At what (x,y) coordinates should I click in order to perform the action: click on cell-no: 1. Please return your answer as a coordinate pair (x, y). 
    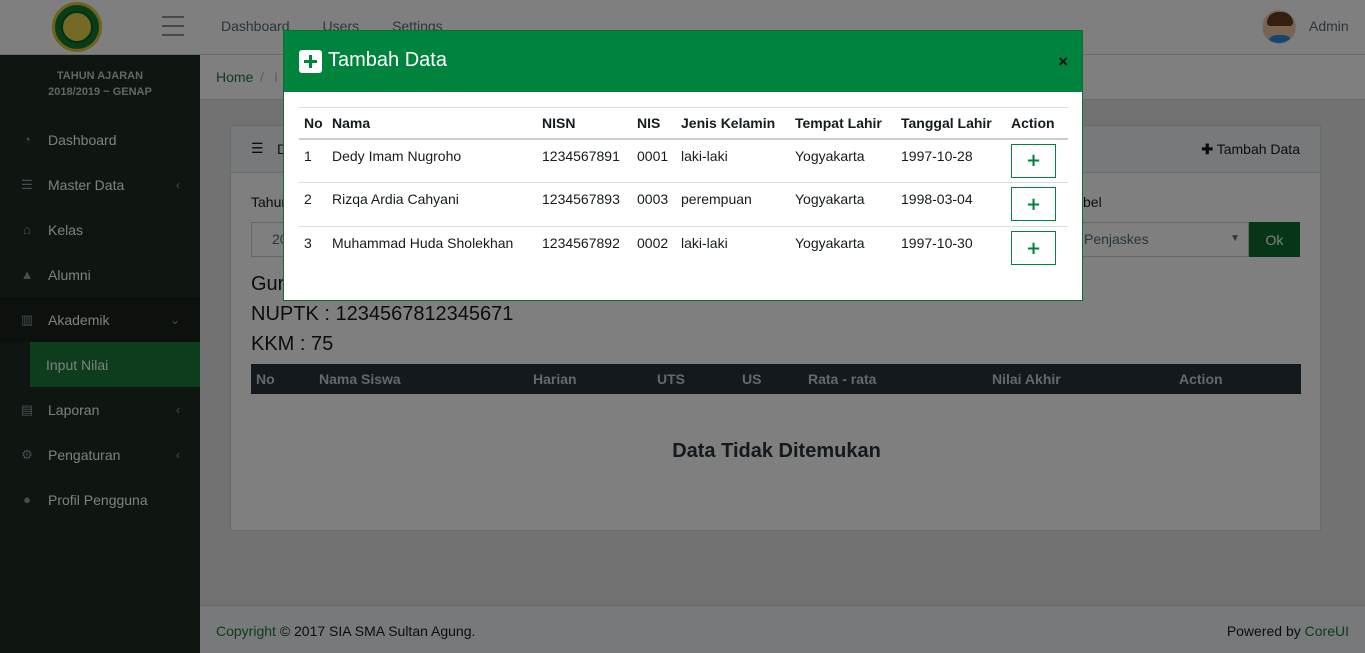
    Looking at the image, I should click on (313, 160).